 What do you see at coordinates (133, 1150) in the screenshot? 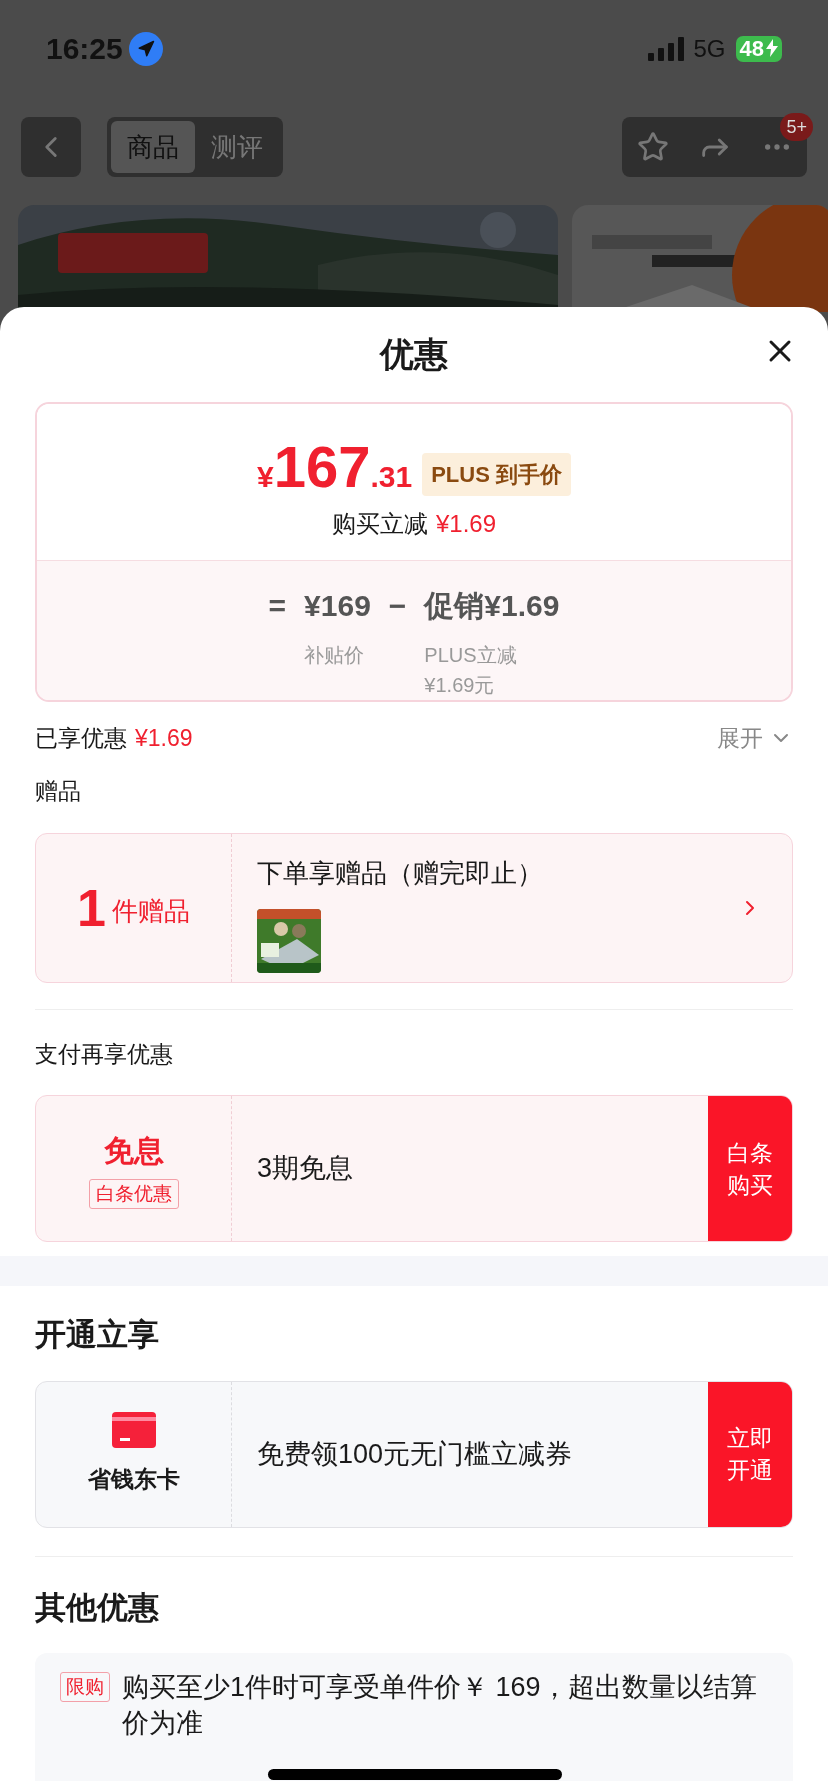
I see `offer-headline: 免息` at bounding box center [133, 1150].